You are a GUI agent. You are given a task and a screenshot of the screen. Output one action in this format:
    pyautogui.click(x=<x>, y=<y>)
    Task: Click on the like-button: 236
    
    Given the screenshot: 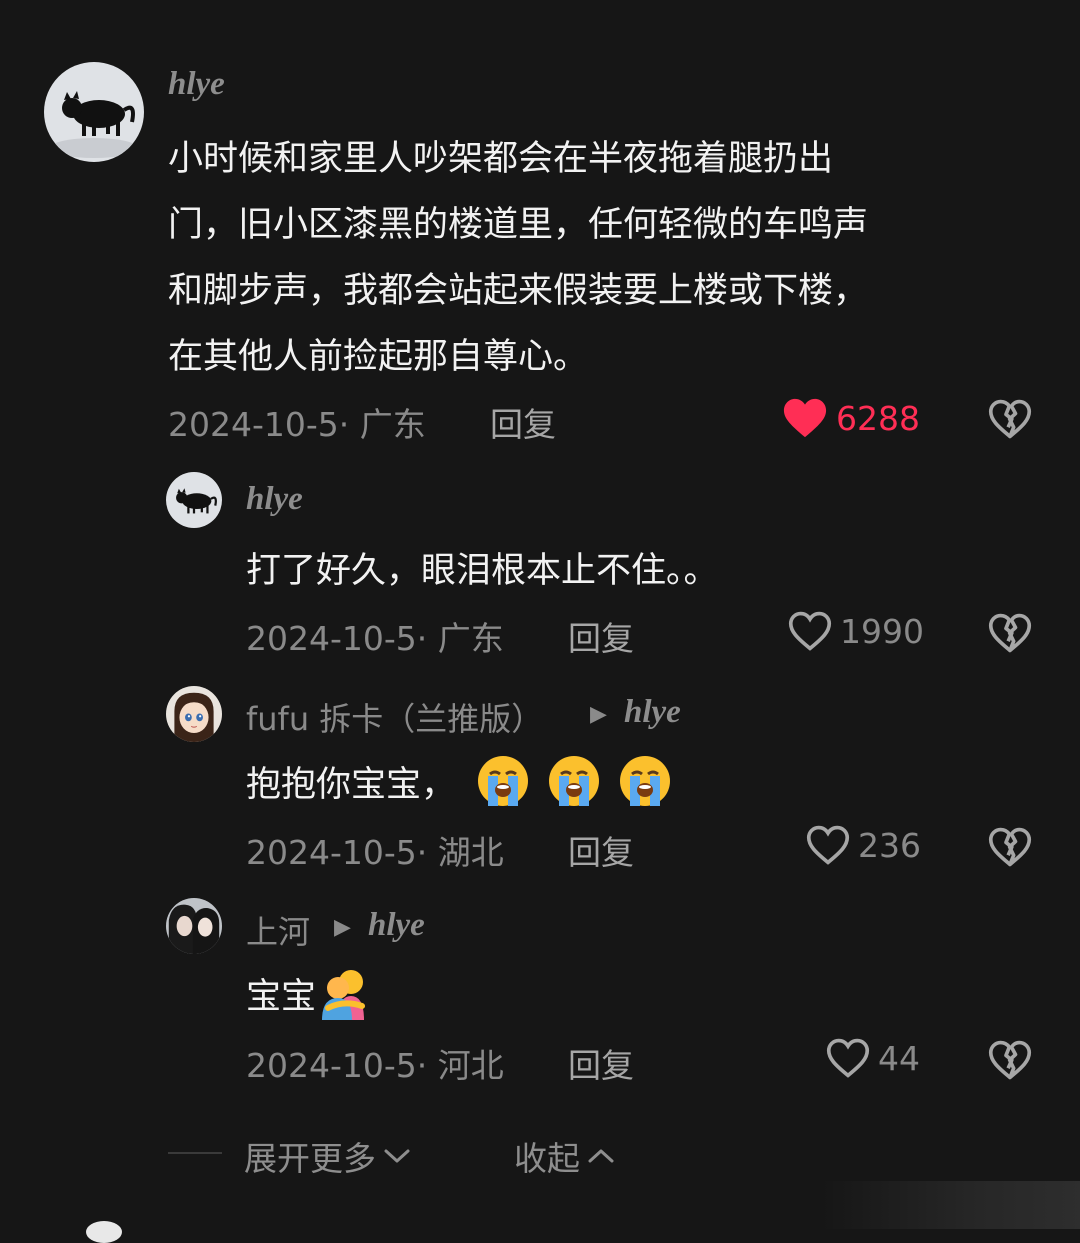 What is the action you would take?
    pyautogui.click(x=863, y=845)
    